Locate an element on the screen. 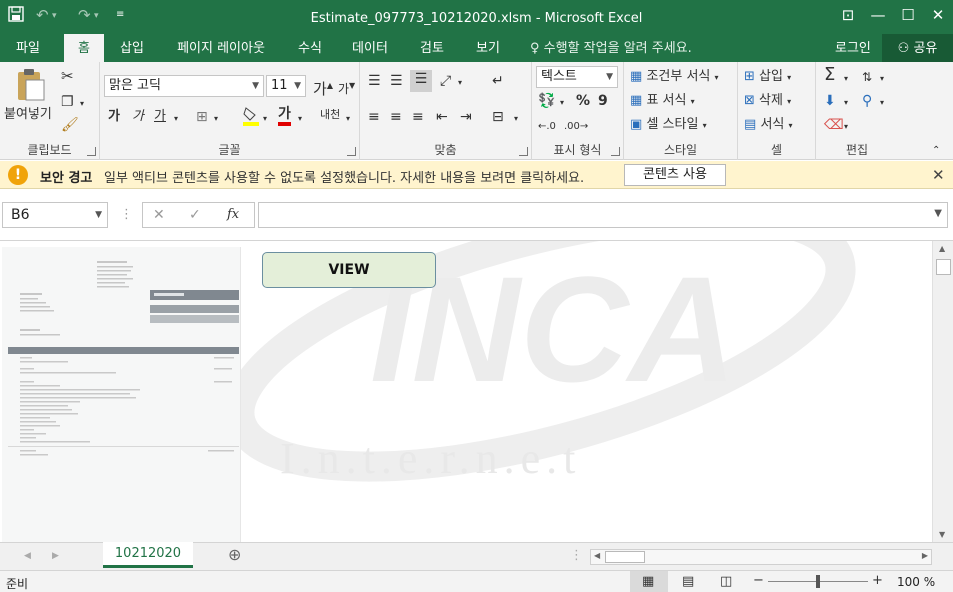  insert-function-icon: fx is located at coordinates (233, 215).